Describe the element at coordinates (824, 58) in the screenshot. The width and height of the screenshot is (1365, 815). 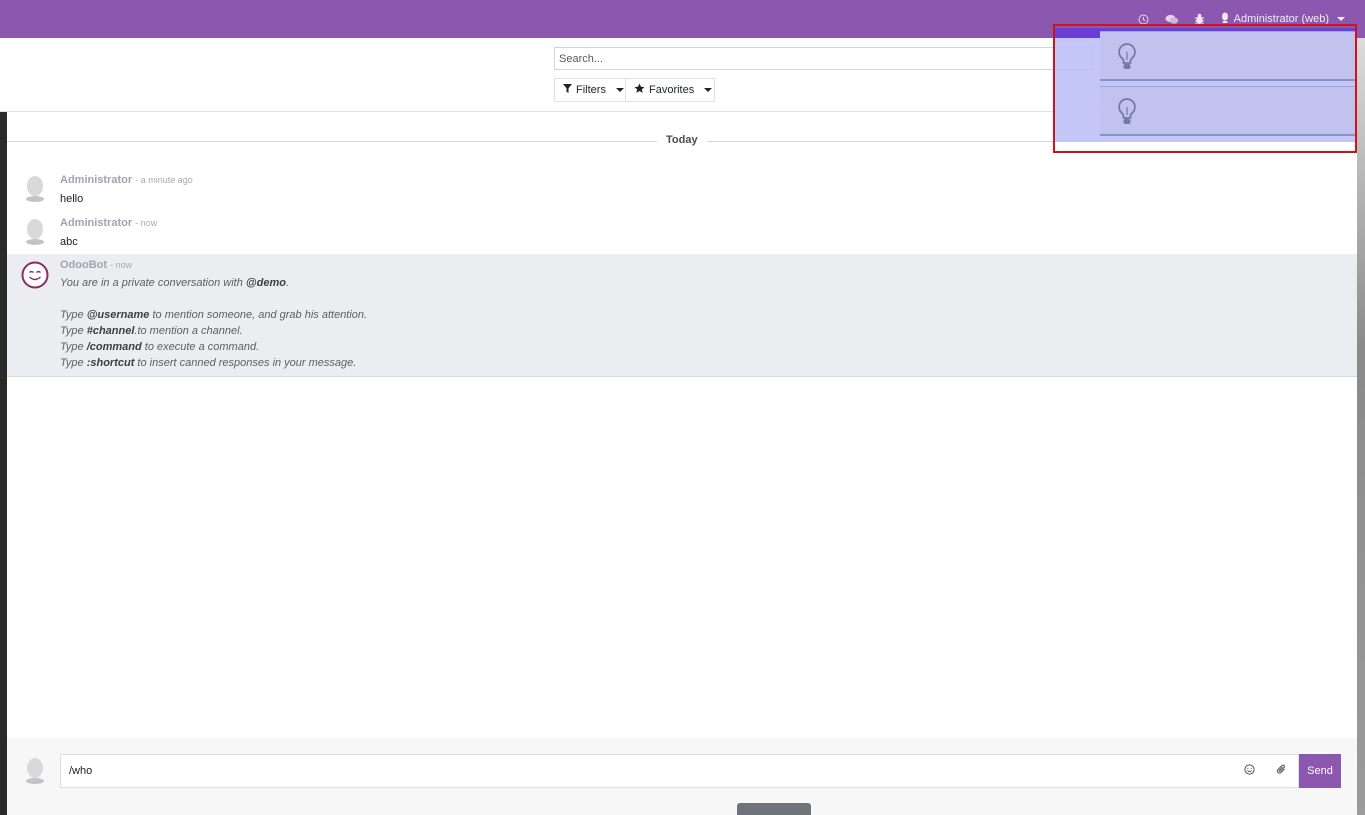
I see `search-input` at that location.